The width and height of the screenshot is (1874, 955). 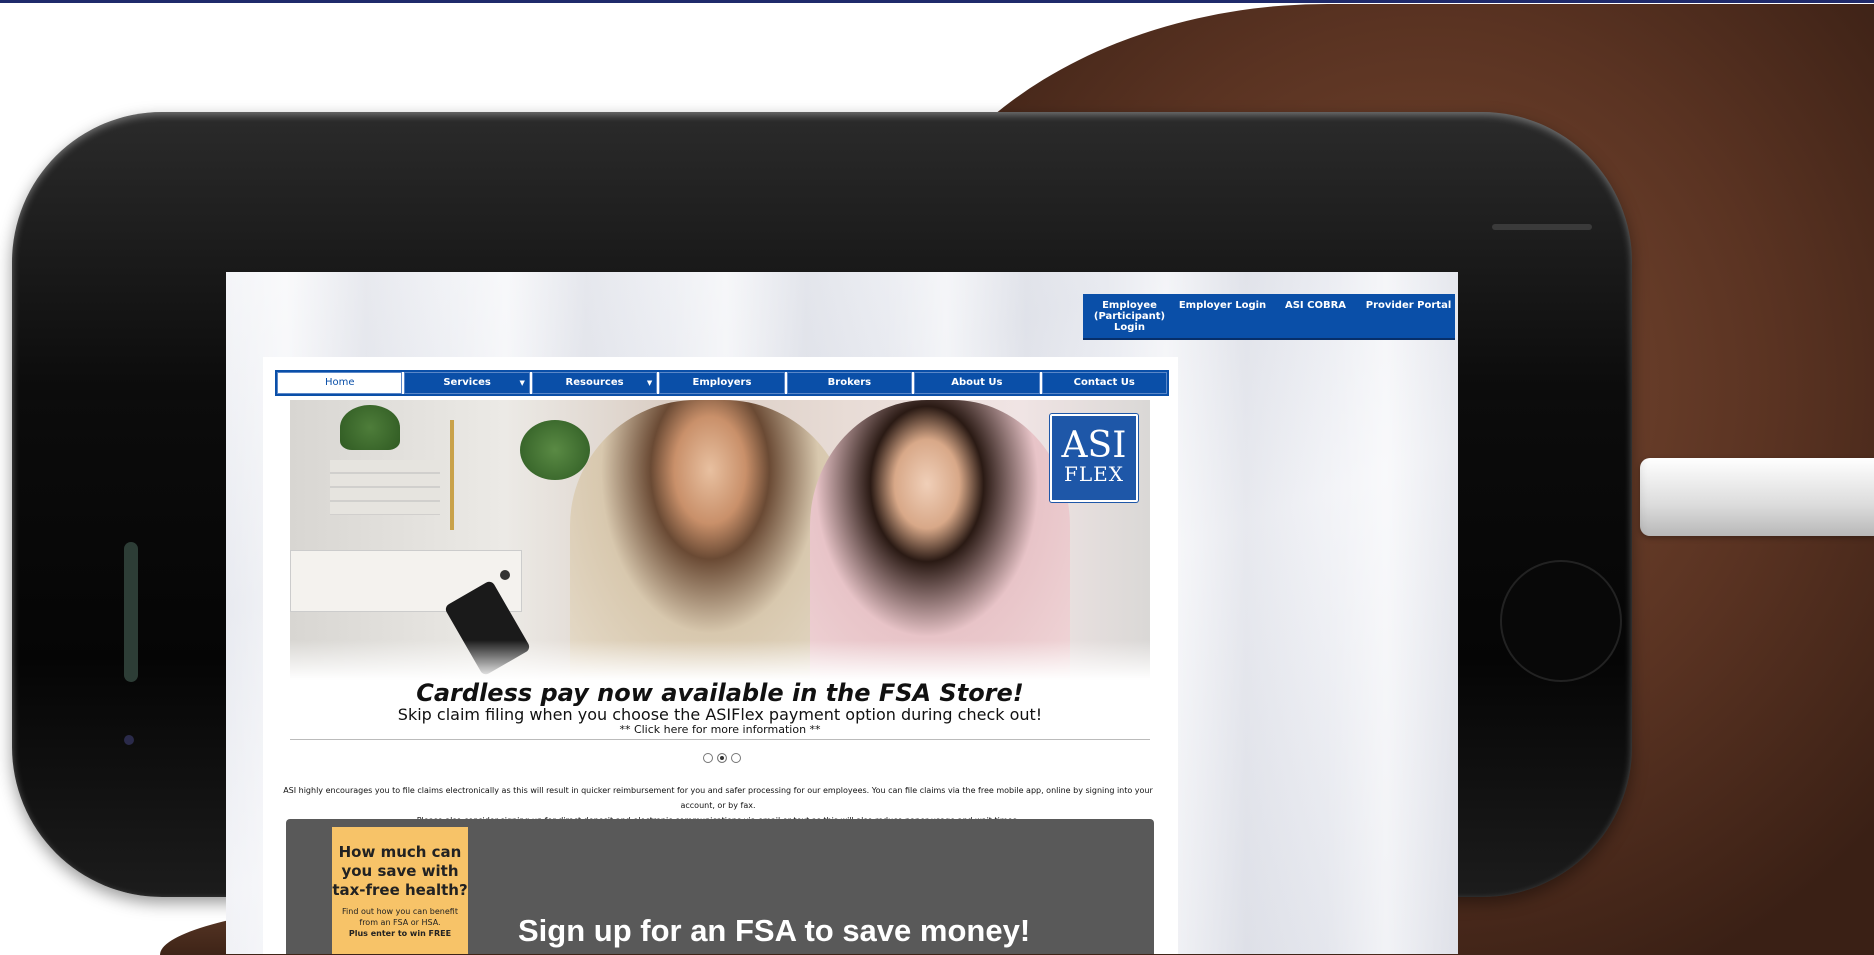 I want to click on nav-brokers: Brokers, so click(x=849, y=383).